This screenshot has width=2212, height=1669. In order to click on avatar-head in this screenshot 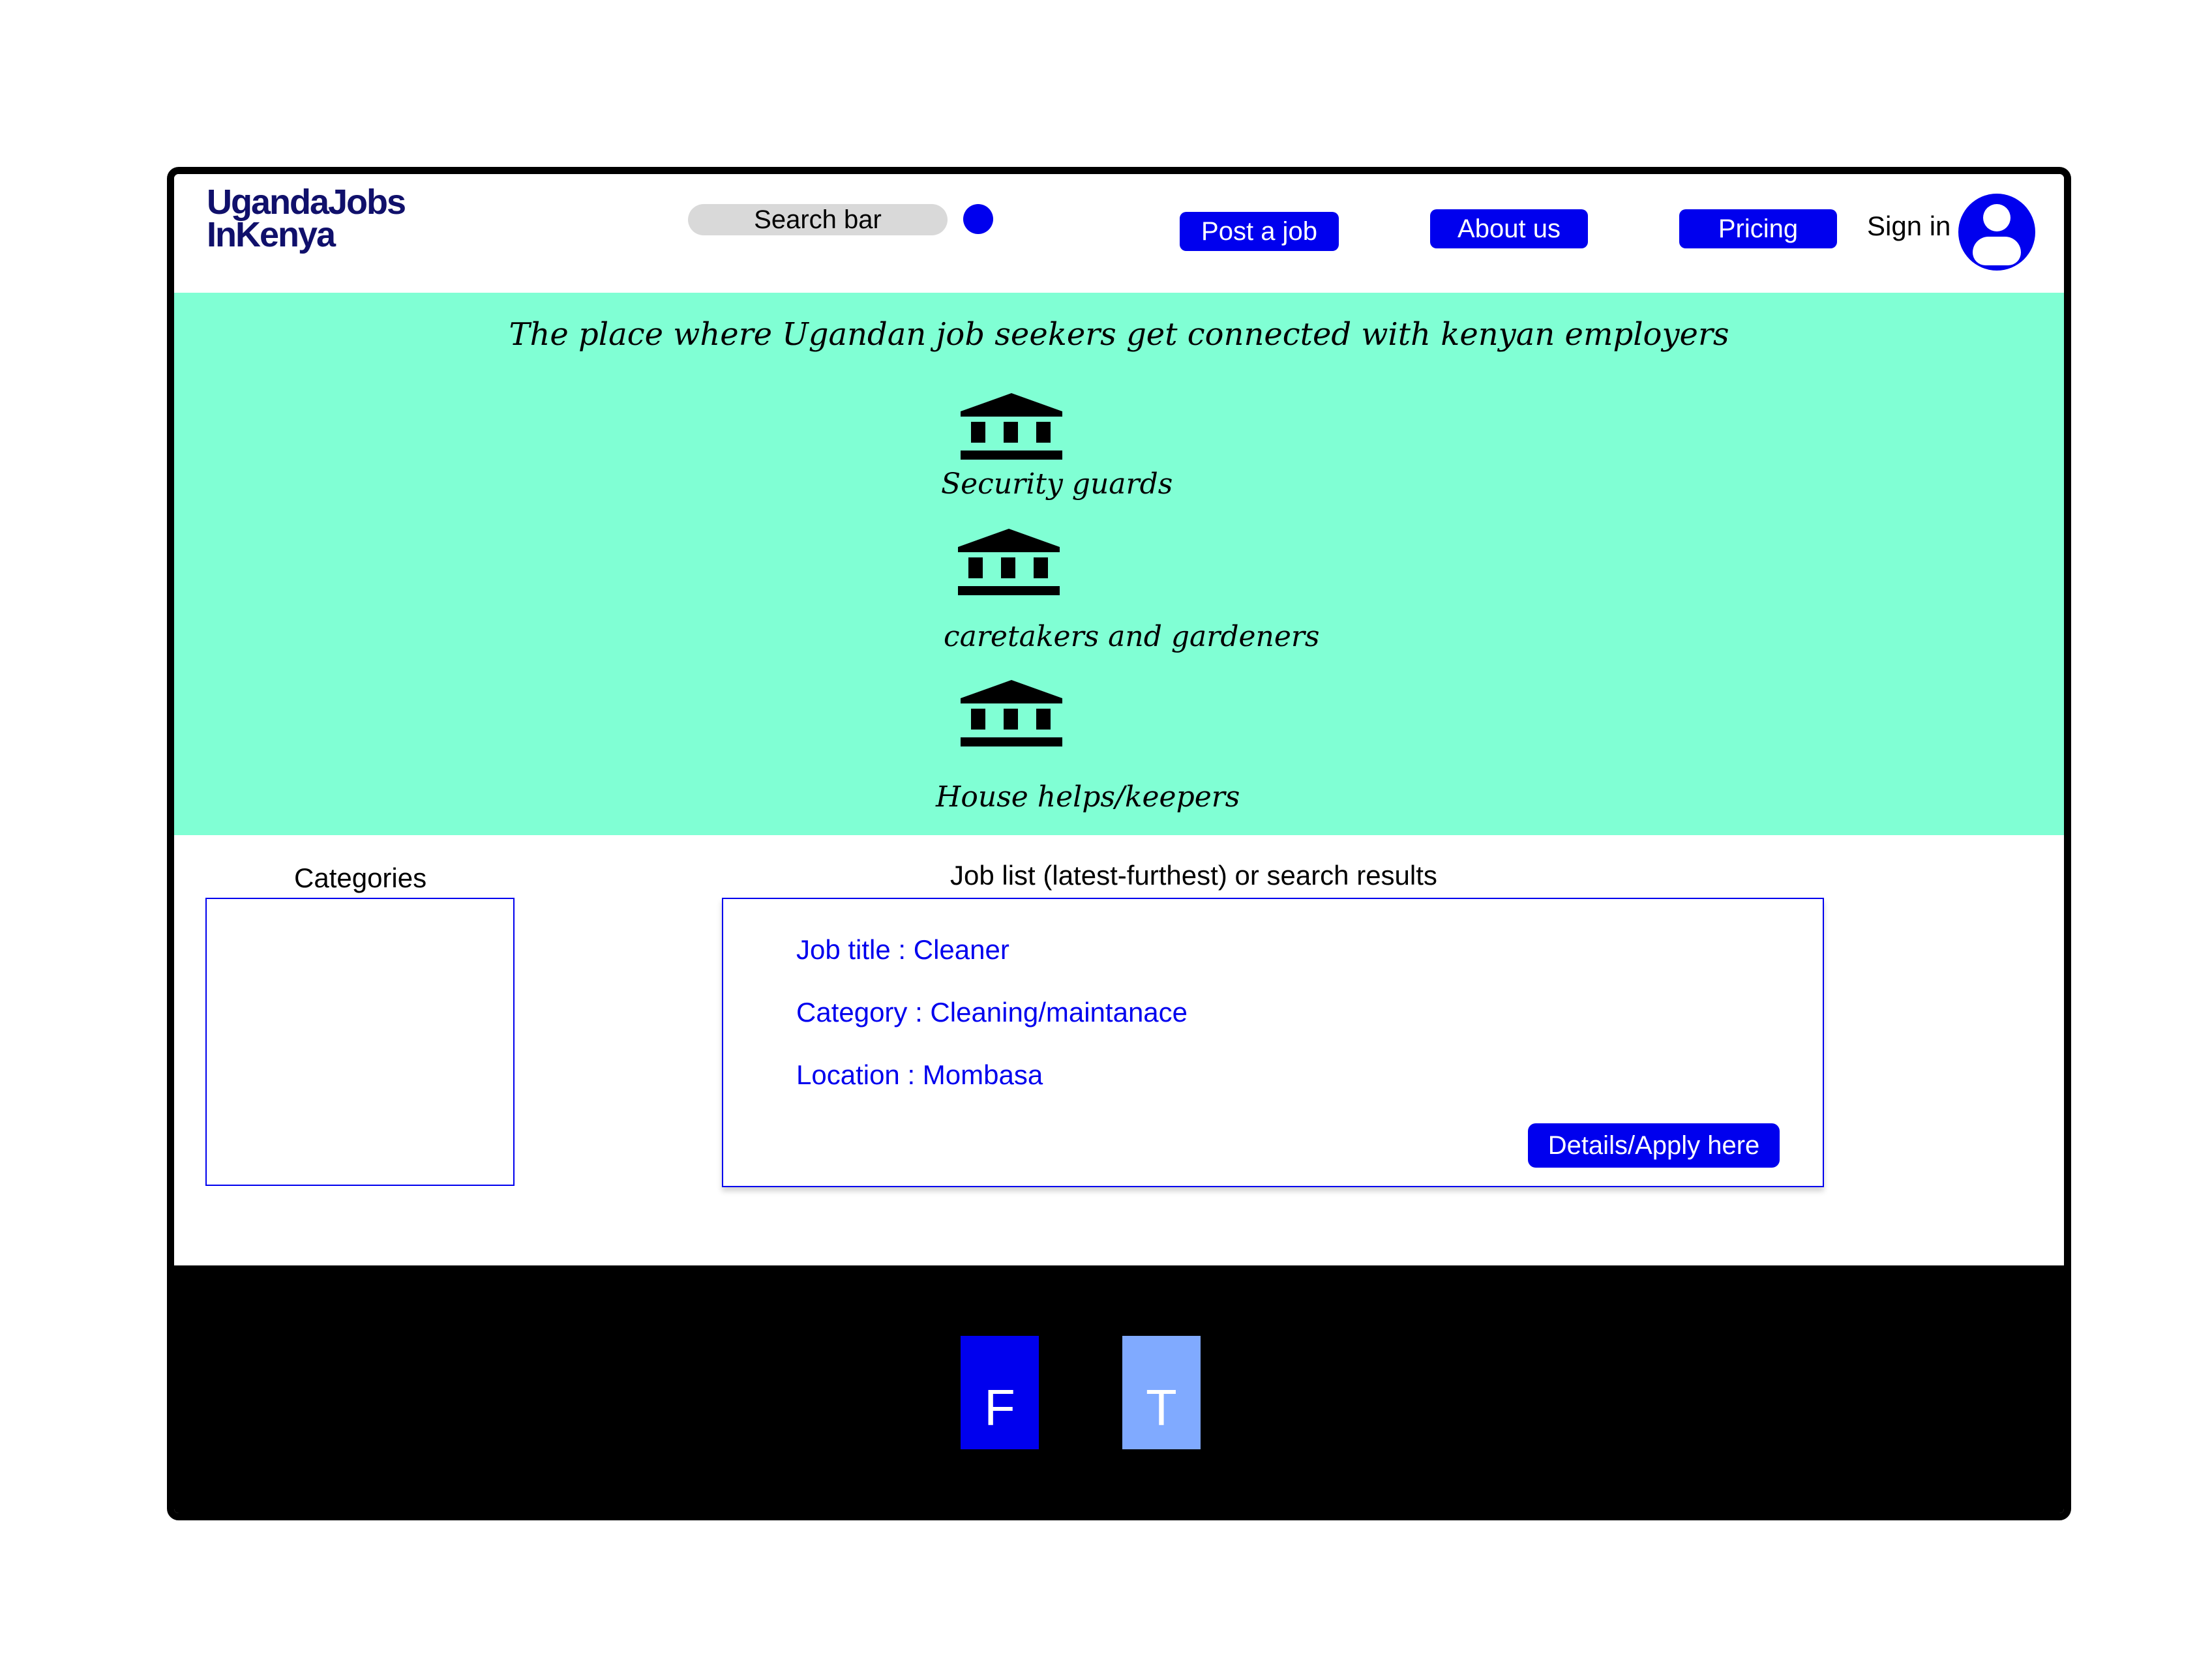, I will do `click(1996, 217)`.